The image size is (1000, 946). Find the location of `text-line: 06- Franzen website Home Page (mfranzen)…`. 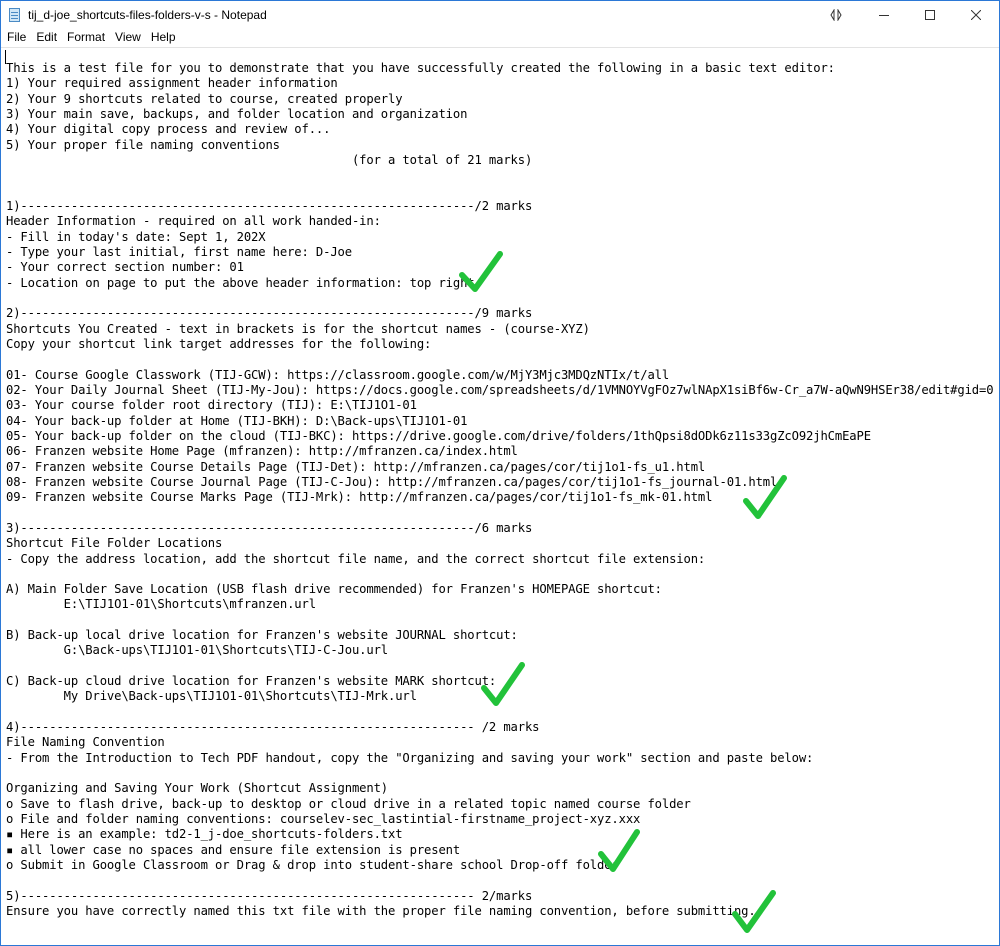

text-line: 06- Franzen website Home Page (mfranzen)… is located at coordinates (262, 451).